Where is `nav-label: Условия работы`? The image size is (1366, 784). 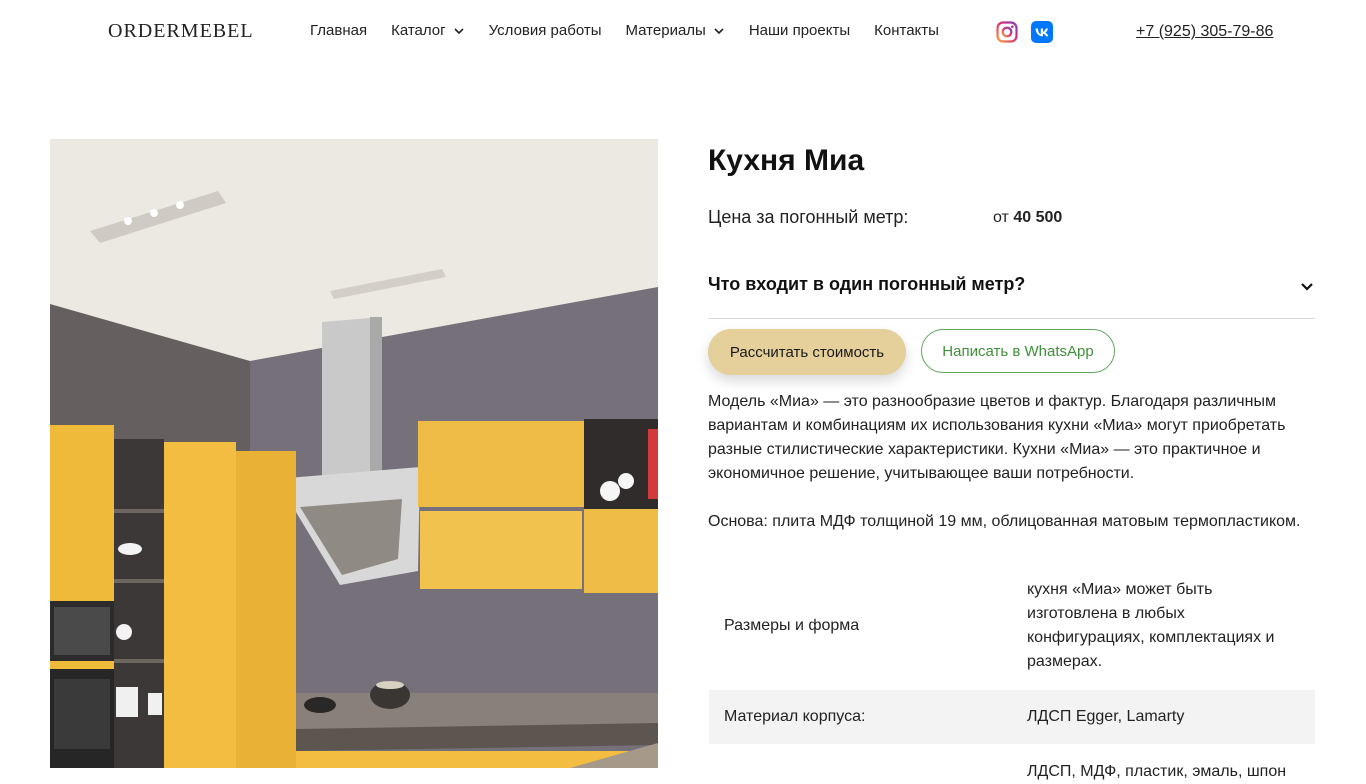
nav-label: Условия работы is located at coordinates (545, 30).